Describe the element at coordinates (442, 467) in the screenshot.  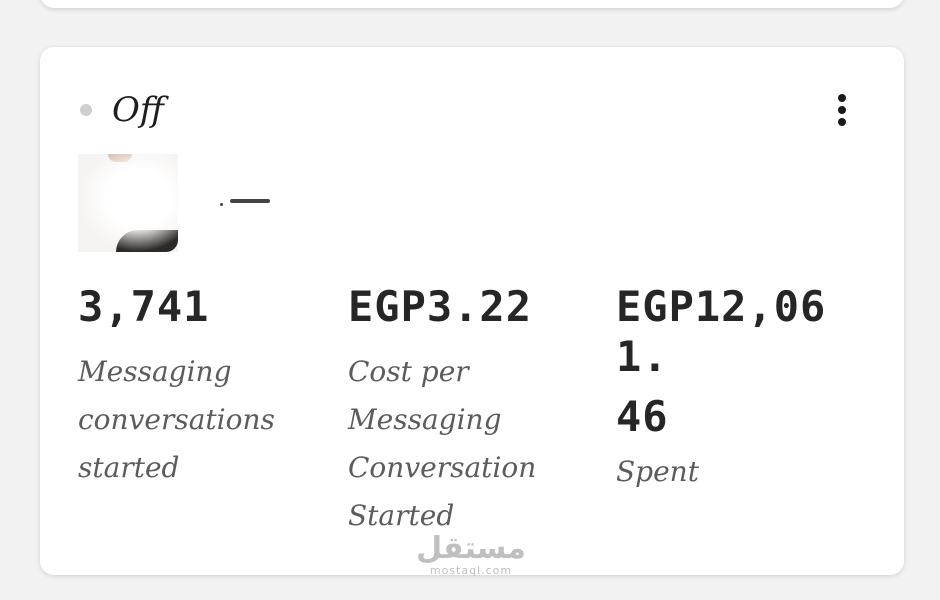
I see `metric-label-line: Conversation` at that location.